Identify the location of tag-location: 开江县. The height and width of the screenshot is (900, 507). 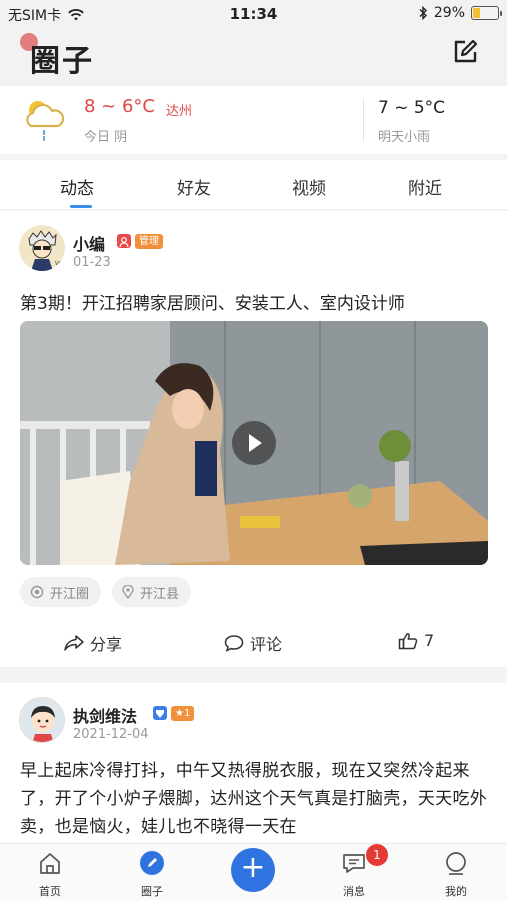
(152, 592).